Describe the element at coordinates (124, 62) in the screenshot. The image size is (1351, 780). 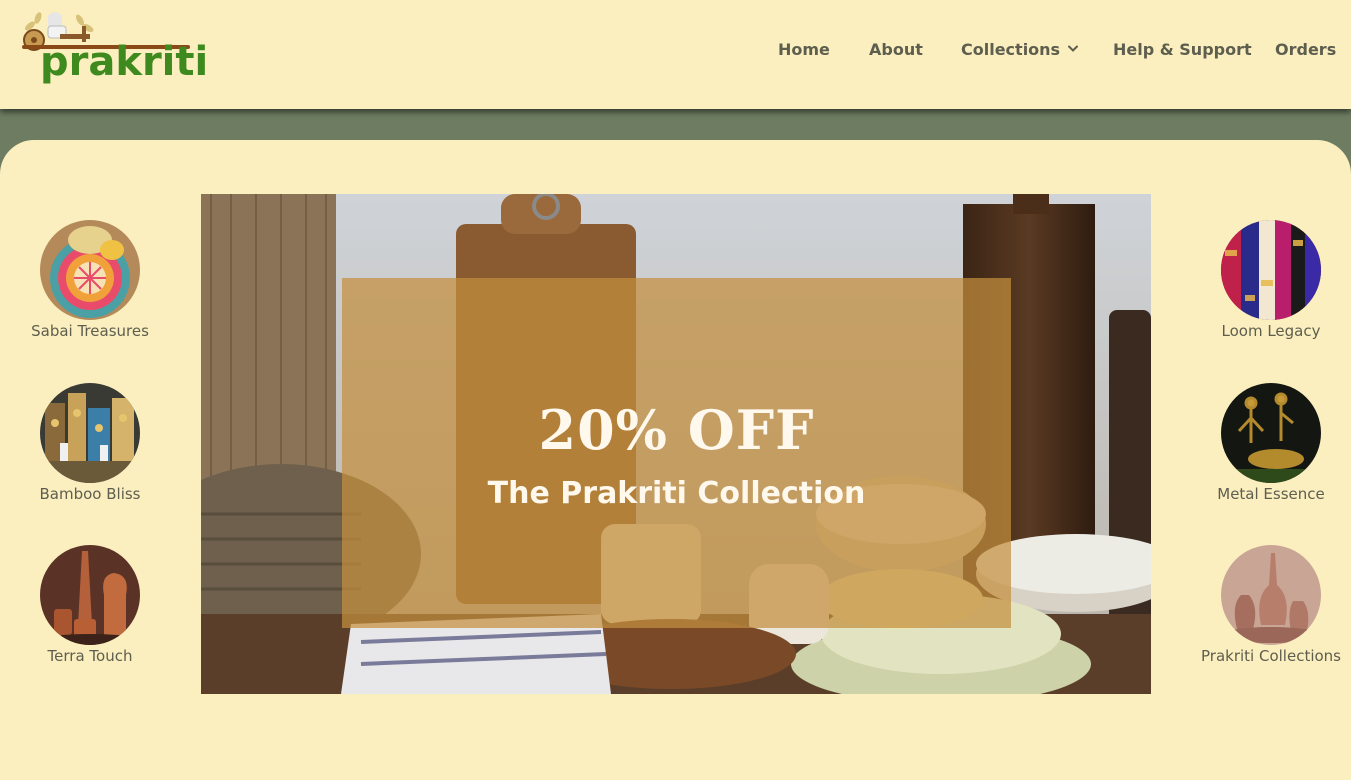
I see `logo-wordmark: prakriti` at that location.